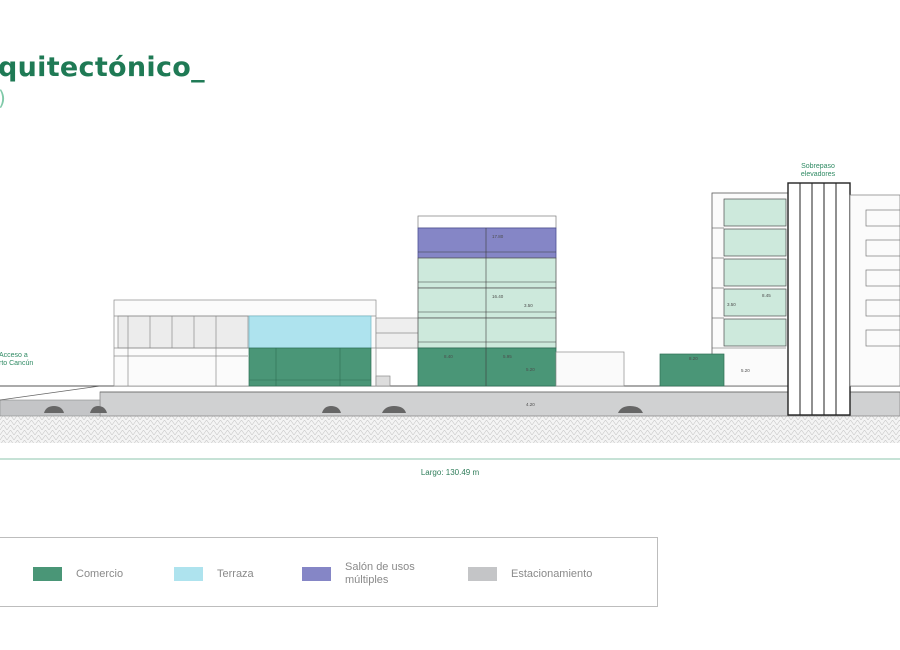 The height and width of the screenshot is (650, 900). What do you see at coordinates (528, 305) in the screenshot?
I see `dim-middle-height: 3.50` at bounding box center [528, 305].